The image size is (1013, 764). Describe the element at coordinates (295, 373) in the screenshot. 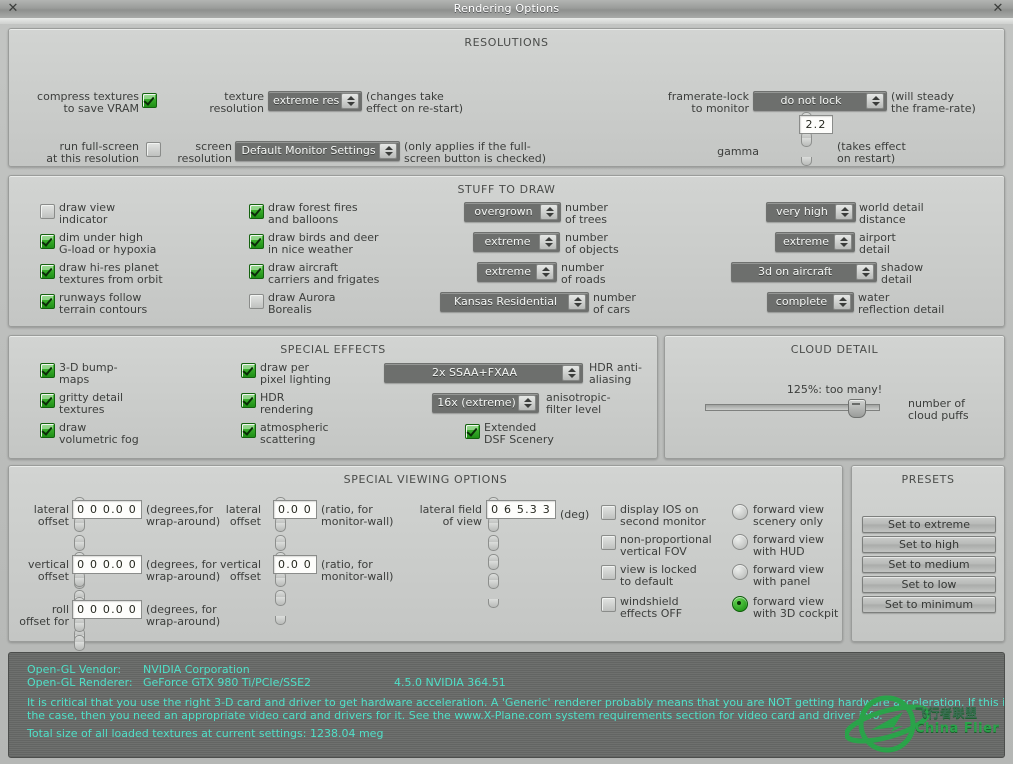

I see `check-per-pixel-lighting-label: draw per pixel lighting` at that location.